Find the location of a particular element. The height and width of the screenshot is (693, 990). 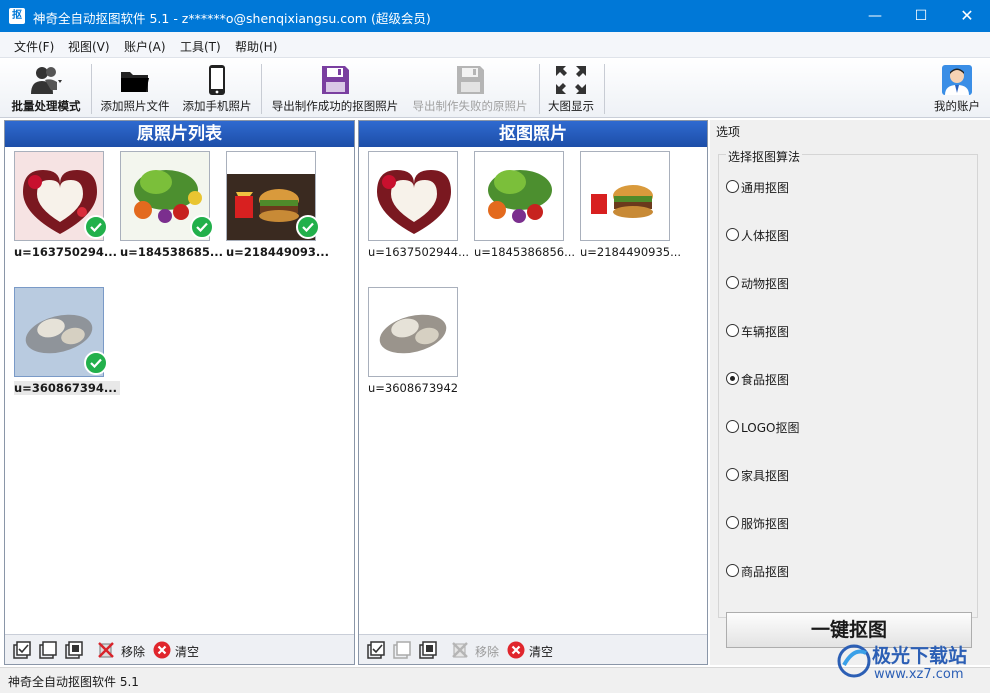

export-failed-button: 导出制作失败的原照片 is located at coordinates (470, 88).